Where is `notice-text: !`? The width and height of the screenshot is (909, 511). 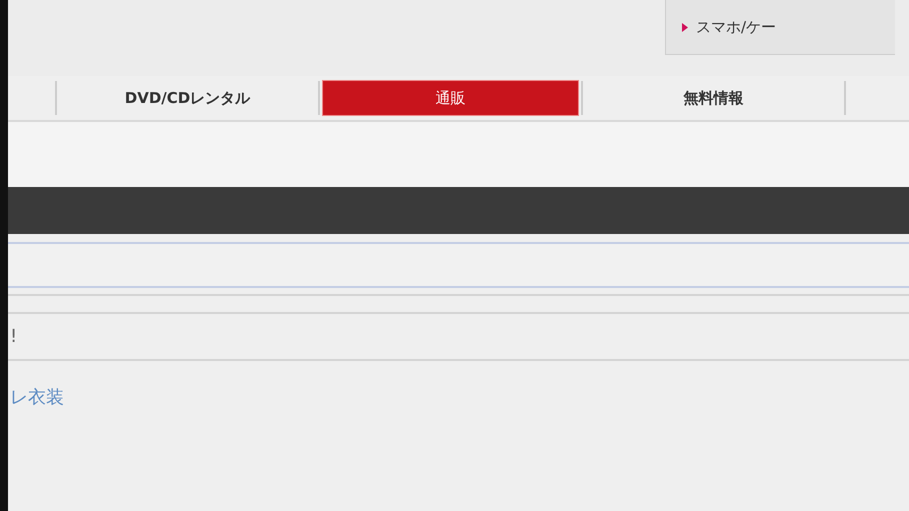
notice-text: ! is located at coordinates (14, 336).